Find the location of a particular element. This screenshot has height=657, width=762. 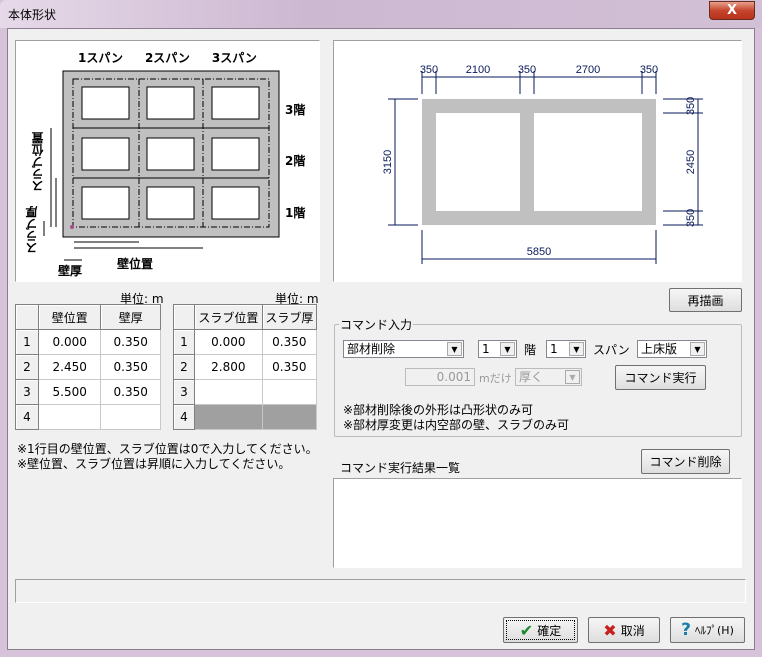

span-label-2: 2スパン is located at coordinates (167, 58).